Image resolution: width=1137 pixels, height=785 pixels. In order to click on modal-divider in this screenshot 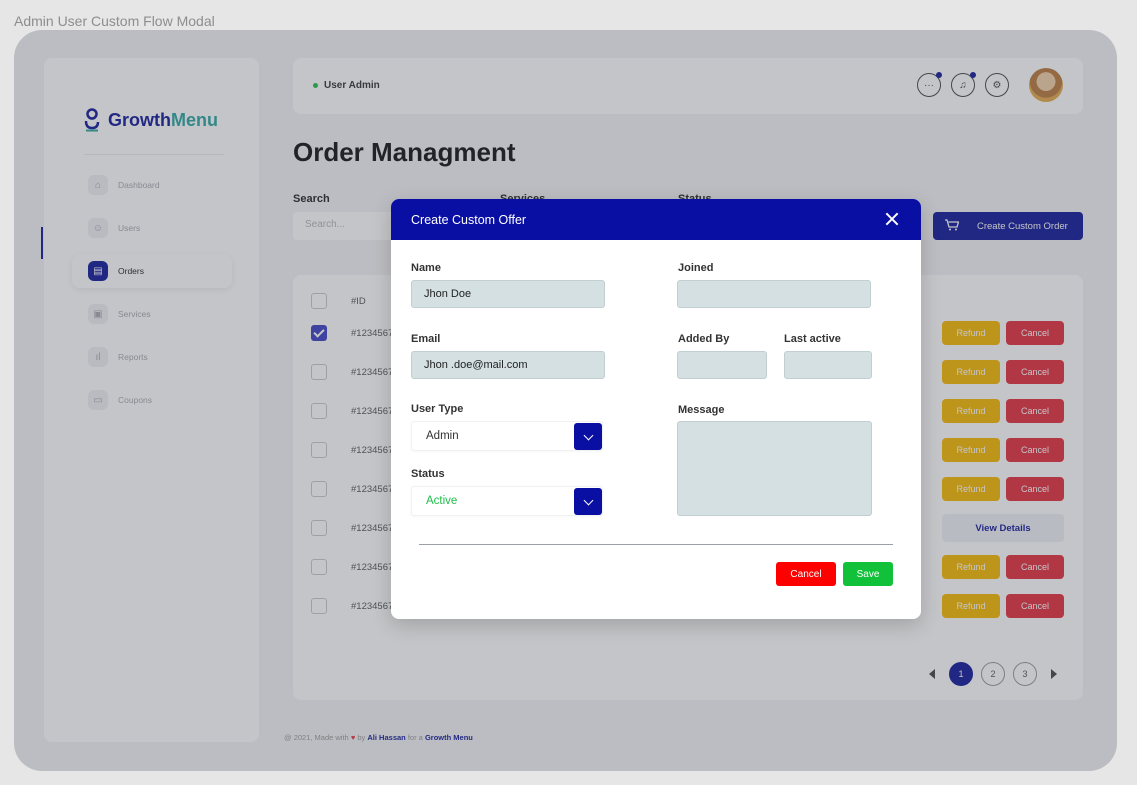, I will do `click(656, 544)`.